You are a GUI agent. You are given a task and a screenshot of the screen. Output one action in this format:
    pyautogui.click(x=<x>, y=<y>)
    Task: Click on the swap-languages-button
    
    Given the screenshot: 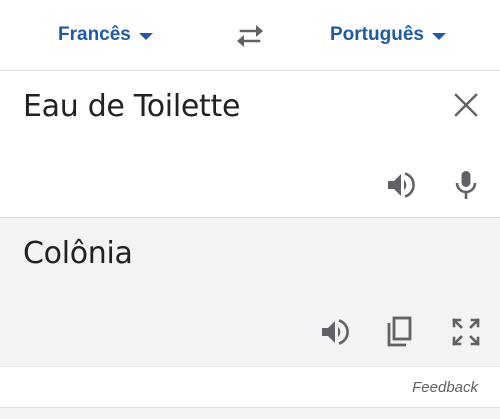 What is the action you would take?
    pyautogui.click(x=250, y=36)
    